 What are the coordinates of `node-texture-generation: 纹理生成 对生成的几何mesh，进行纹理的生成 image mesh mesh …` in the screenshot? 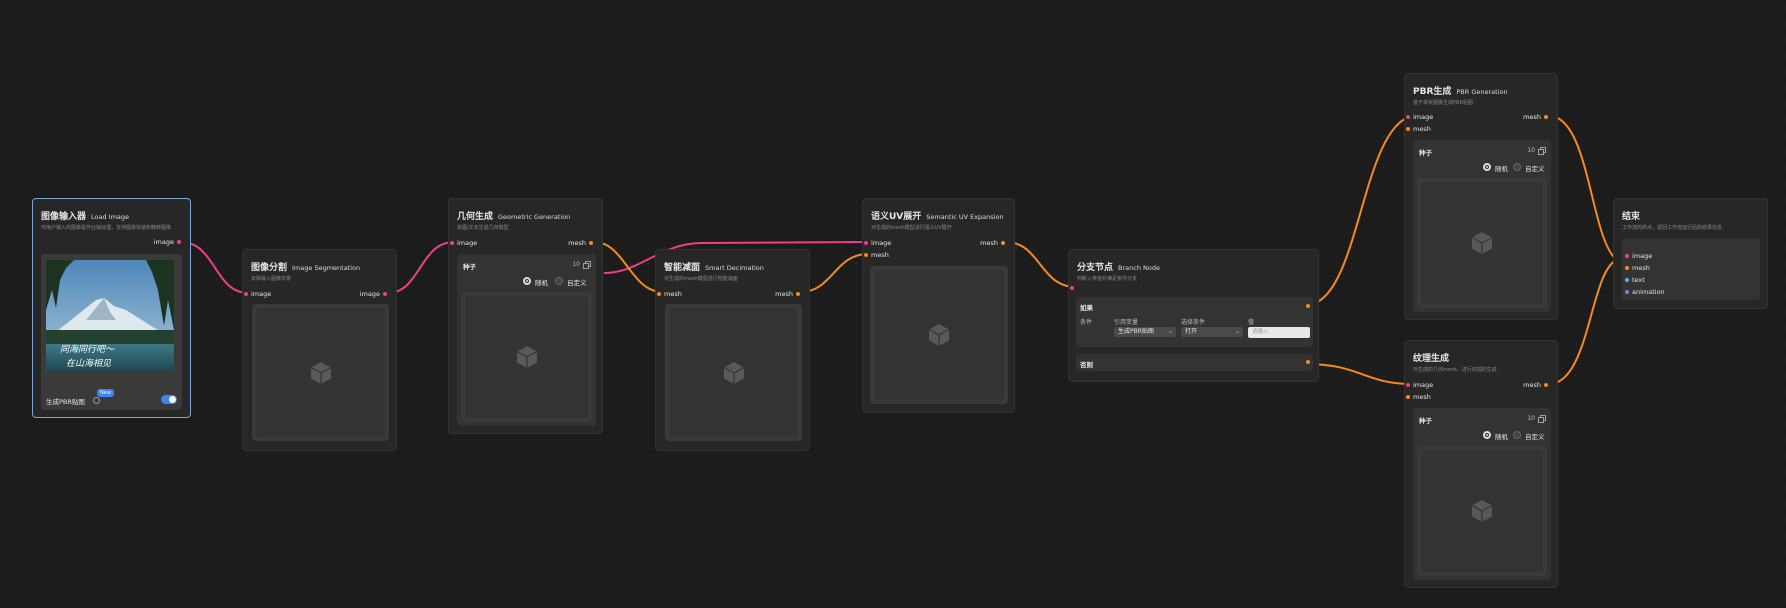 It's located at (1481, 464).